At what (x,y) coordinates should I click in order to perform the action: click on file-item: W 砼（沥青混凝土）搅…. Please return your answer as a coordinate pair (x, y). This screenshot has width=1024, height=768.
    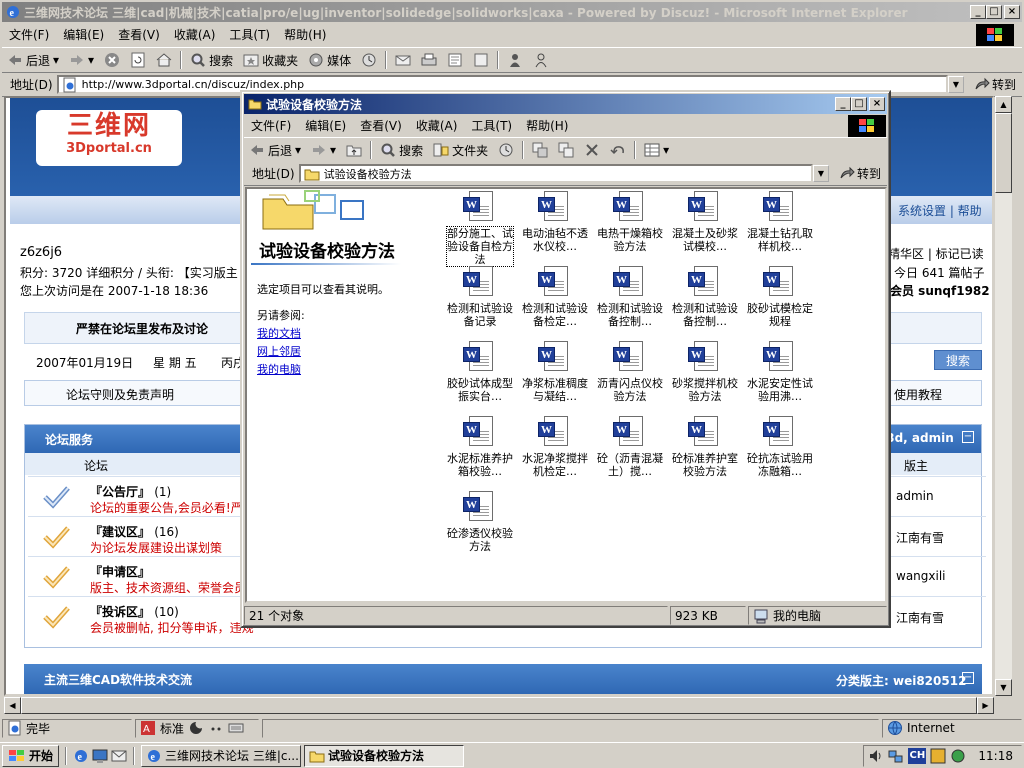
    Looking at the image, I should click on (630, 447).